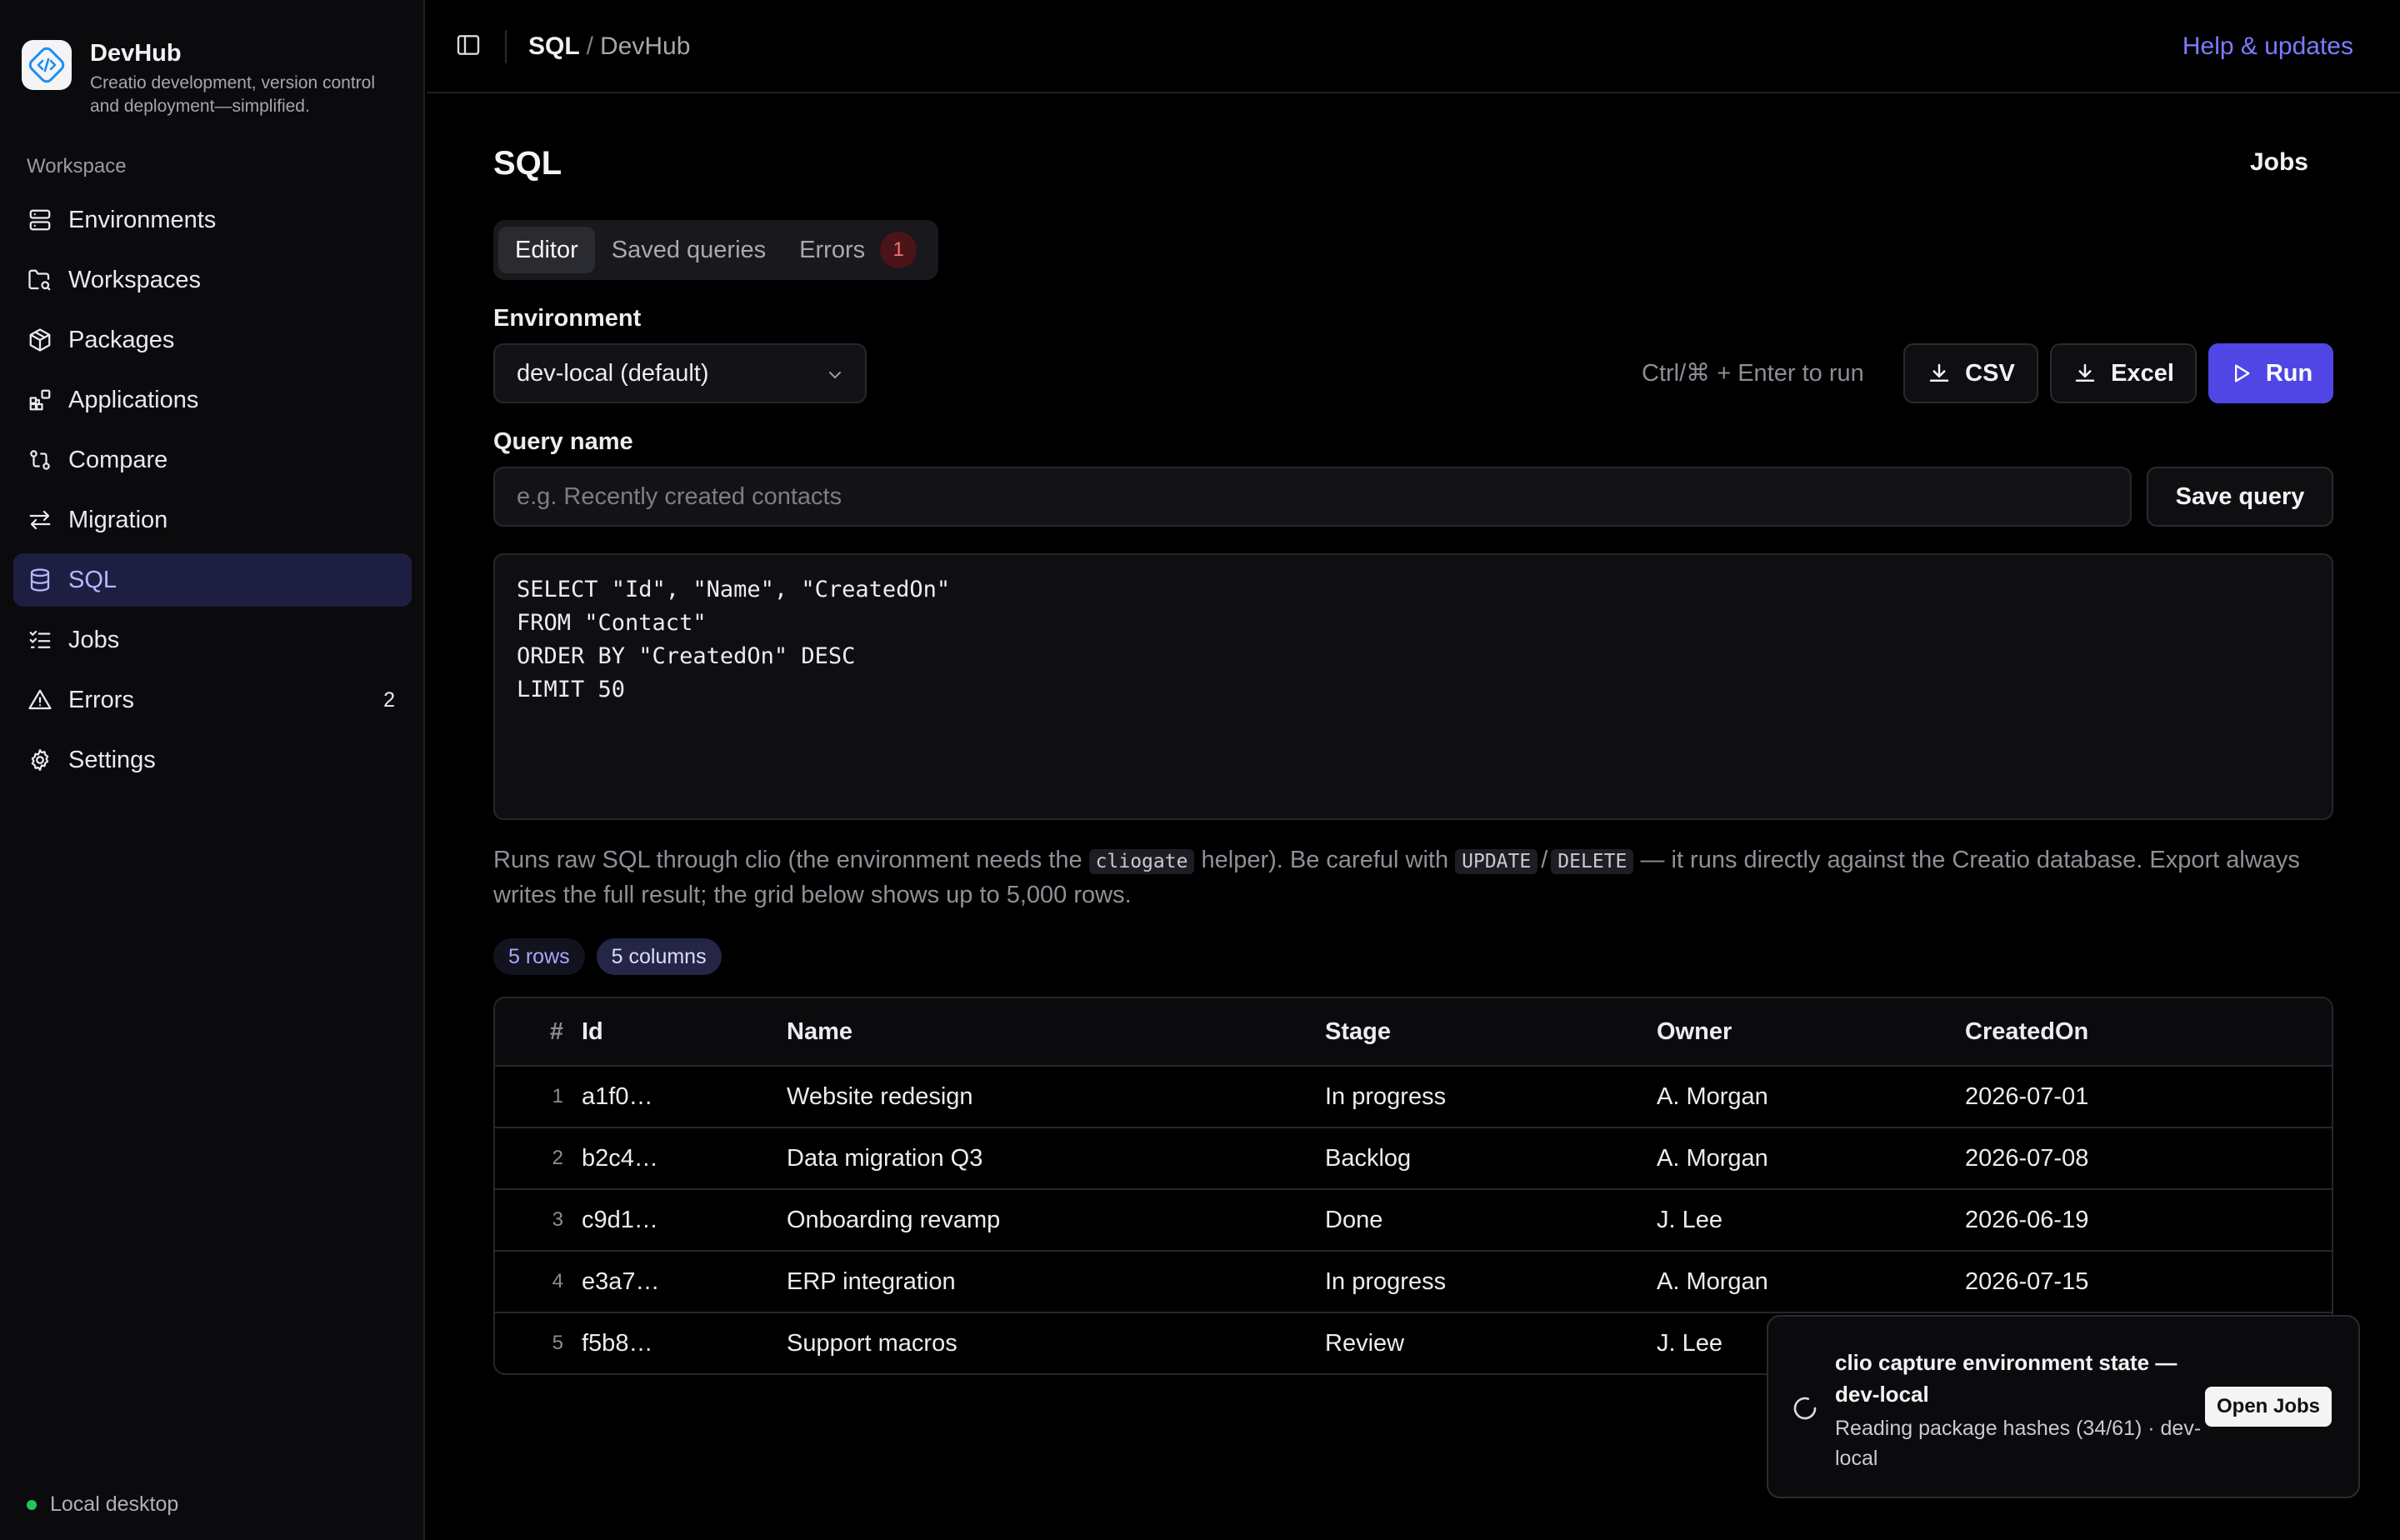 This screenshot has height=1540, width=2400. I want to click on jobs-link: Jobs, so click(2279, 162).